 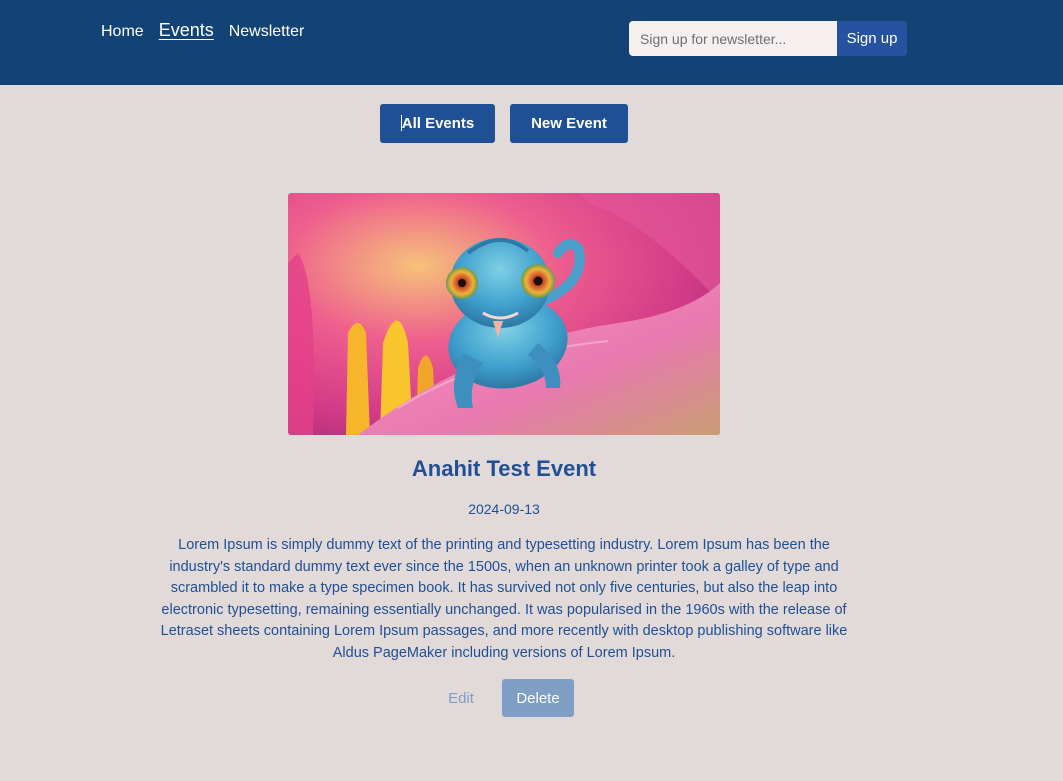 I want to click on event-actions: Edit Delete, so click(x=504, y=698).